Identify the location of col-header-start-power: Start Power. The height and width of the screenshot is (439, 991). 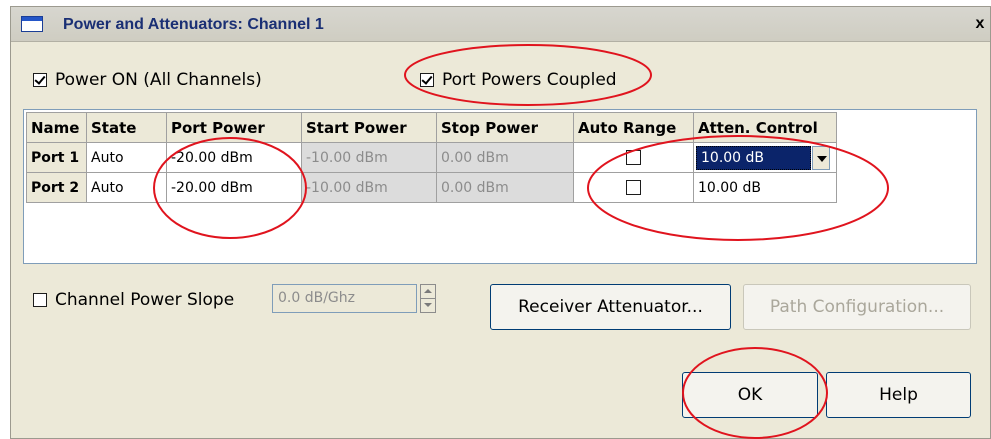
(369, 127).